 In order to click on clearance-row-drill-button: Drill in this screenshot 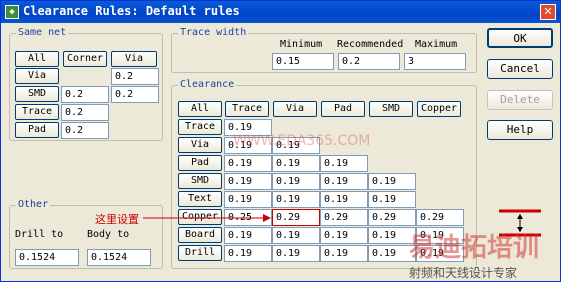, I will do `click(200, 253)`.